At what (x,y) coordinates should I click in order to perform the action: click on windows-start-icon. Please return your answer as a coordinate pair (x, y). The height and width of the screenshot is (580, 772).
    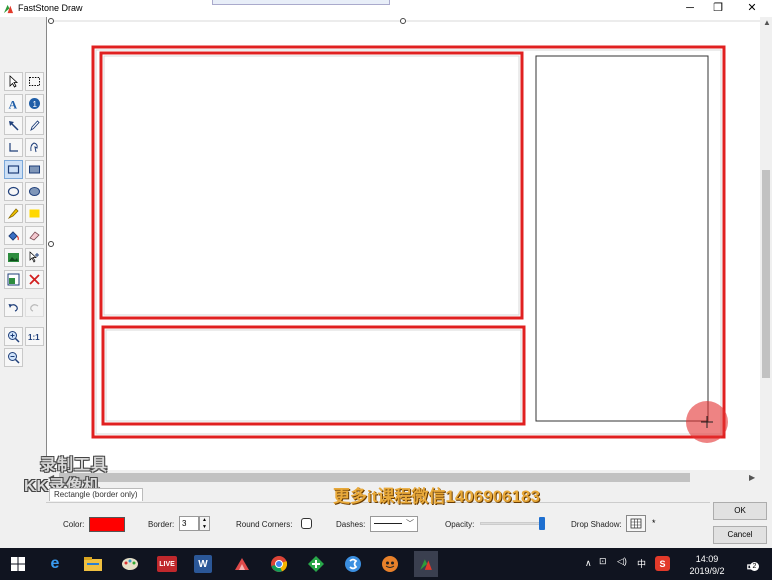
    Looking at the image, I should click on (18, 564).